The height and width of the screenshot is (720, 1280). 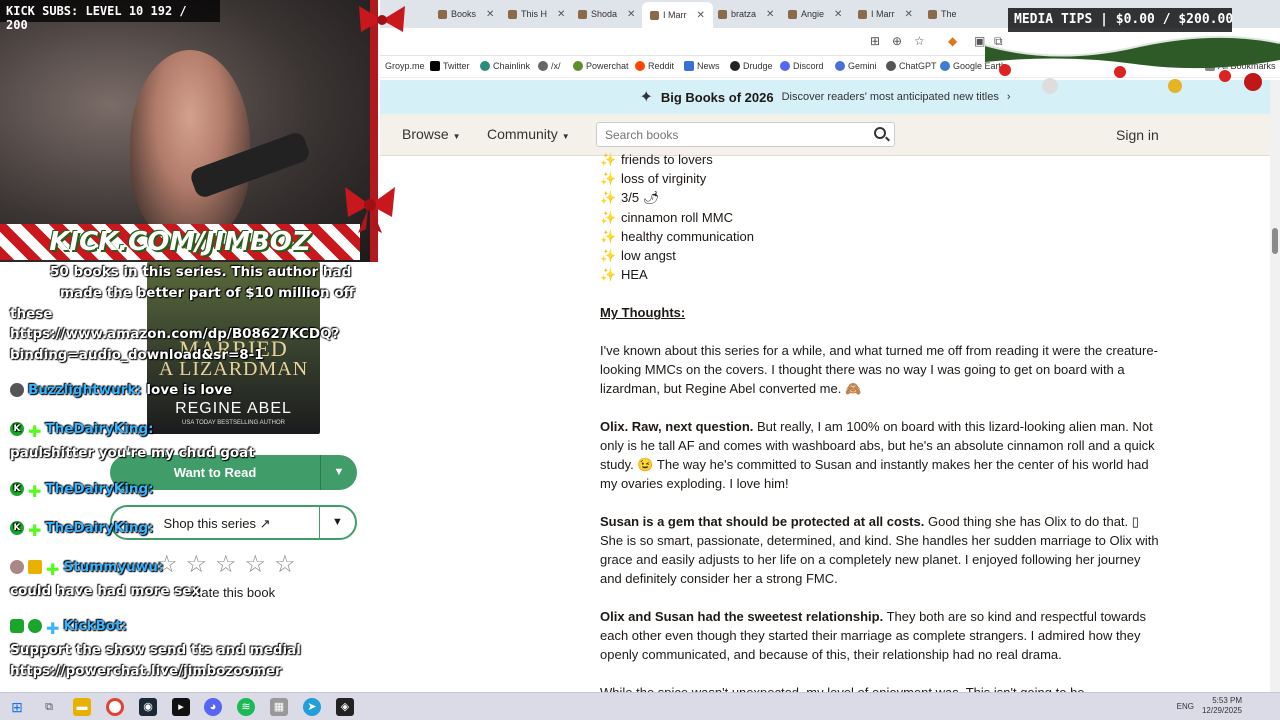 I want to click on bookmark-item: Chainlink, so click(x=505, y=66).